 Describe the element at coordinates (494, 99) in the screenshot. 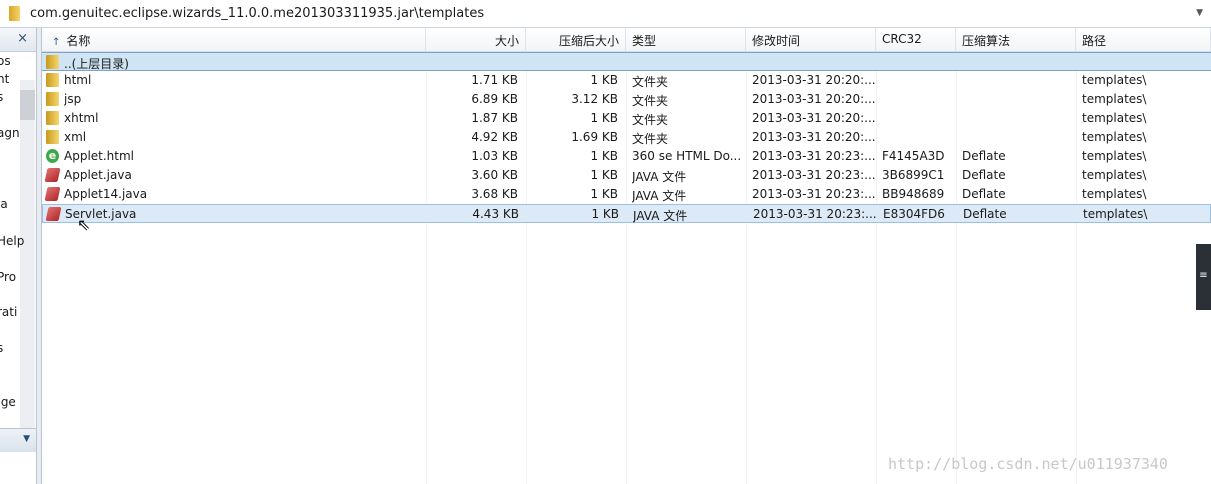

I see `cell-size: 6.89 KB` at that location.